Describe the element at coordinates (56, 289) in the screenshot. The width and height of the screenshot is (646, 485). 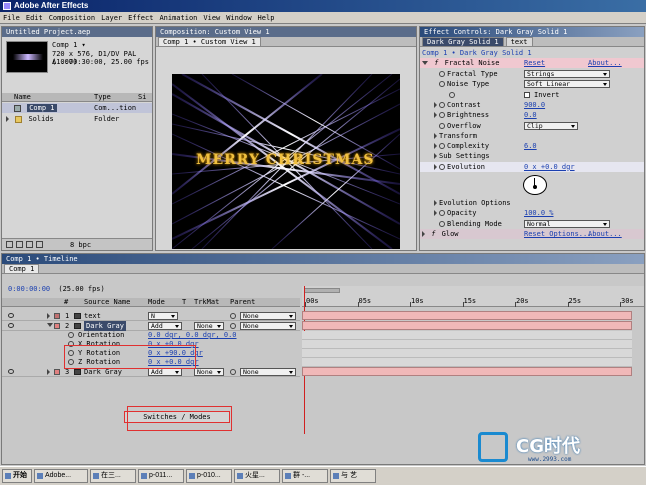
I see `timecode: 0:00:00:00 (25.00 fps)` at that location.